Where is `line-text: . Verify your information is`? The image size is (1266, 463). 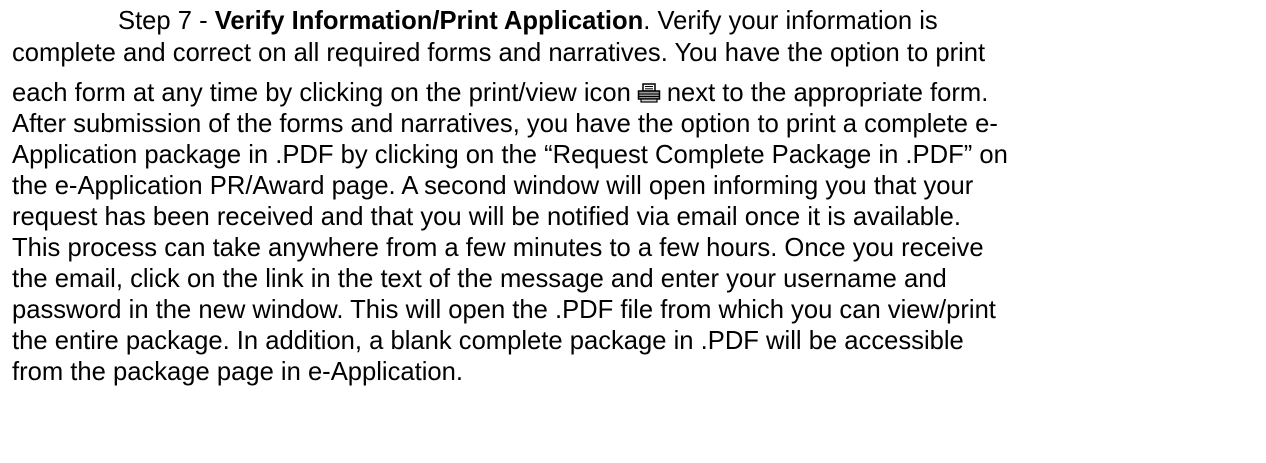
line-text: . Verify your information is is located at coordinates (790, 21).